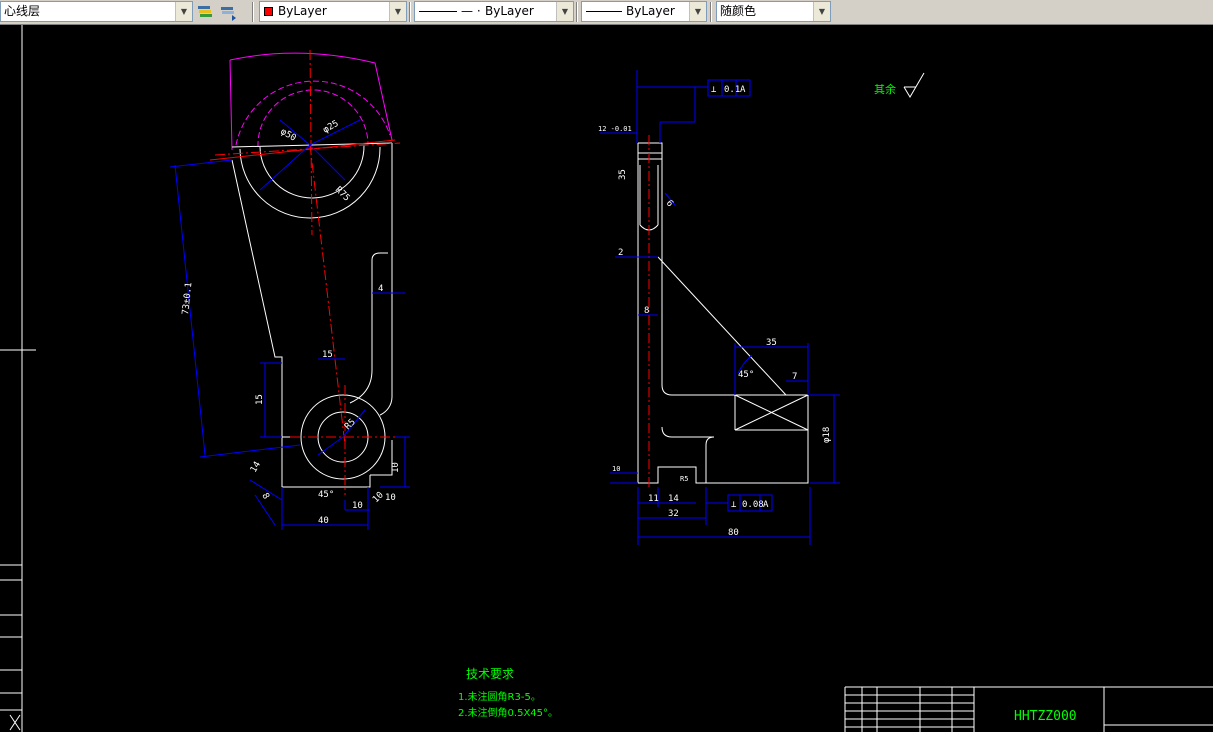 Image resolution: width=1213 pixels, height=732 pixels. I want to click on tech-req-item-1: 1.未注圆角R3-5。, so click(499, 696).